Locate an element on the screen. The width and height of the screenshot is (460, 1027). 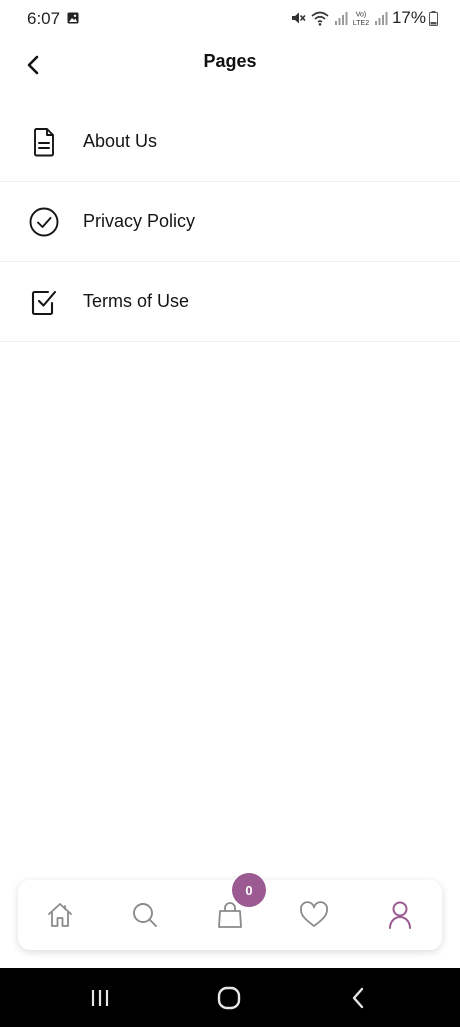
tab-home is located at coordinates (60, 915).